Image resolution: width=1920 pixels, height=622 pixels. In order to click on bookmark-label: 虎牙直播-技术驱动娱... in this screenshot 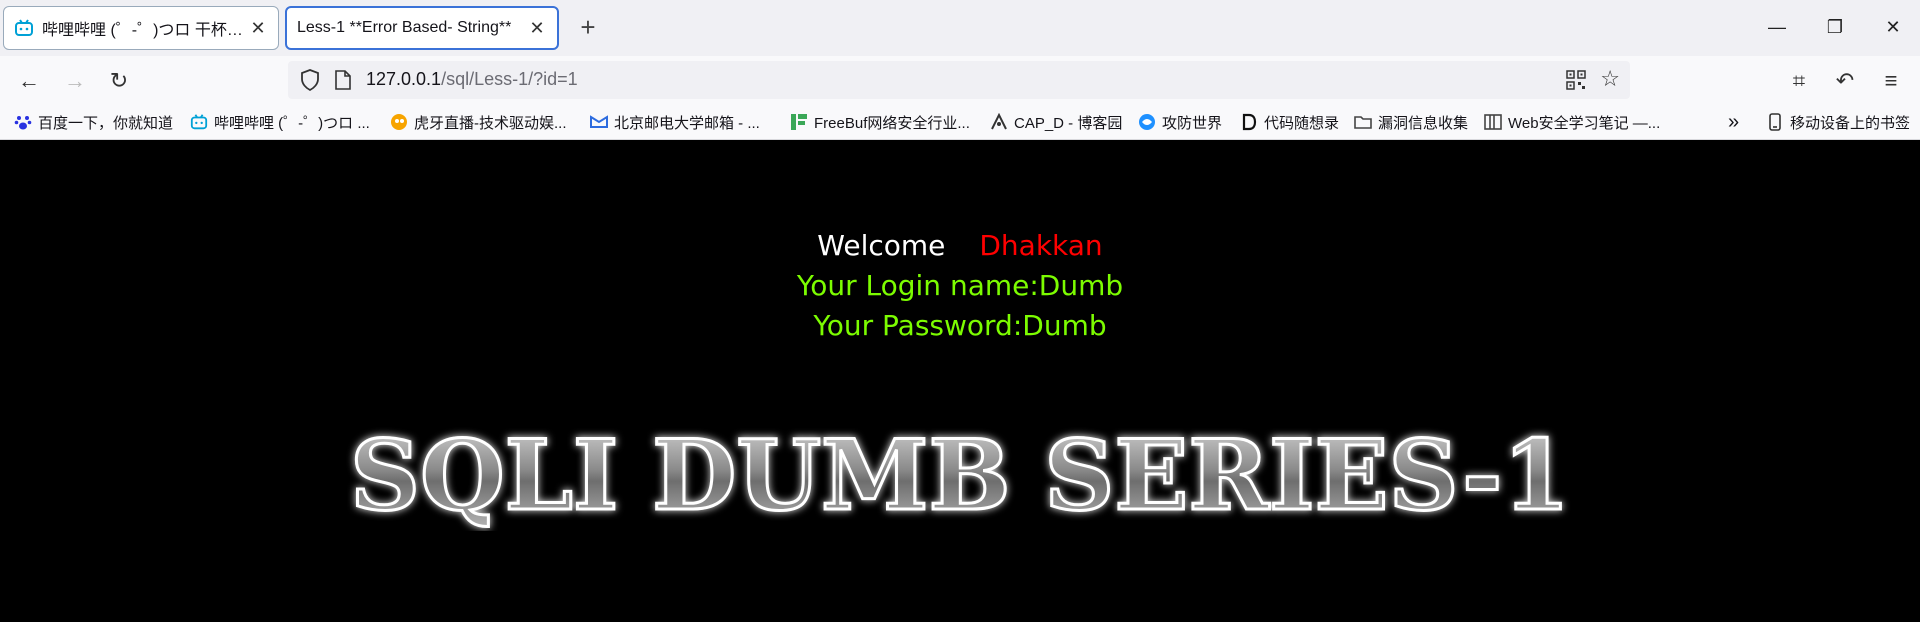, I will do `click(490, 123)`.